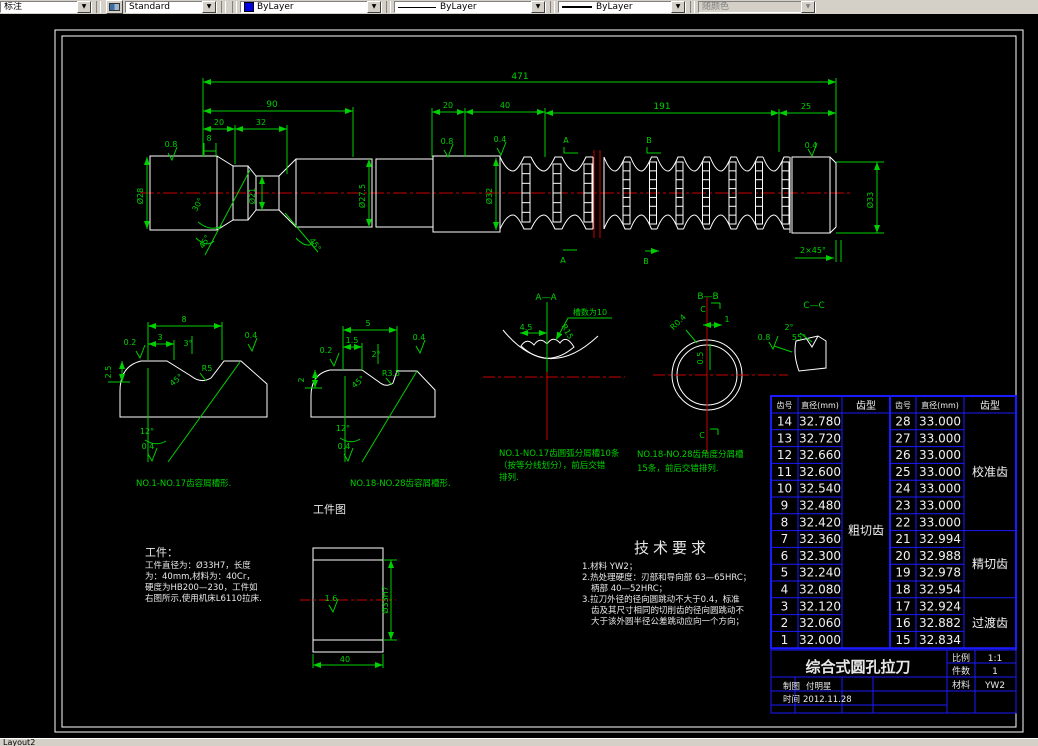  What do you see at coordinates (672, 548) in the screenshot?
I see `tech-req-title: 技术要求` at bounding box center [672, 548].